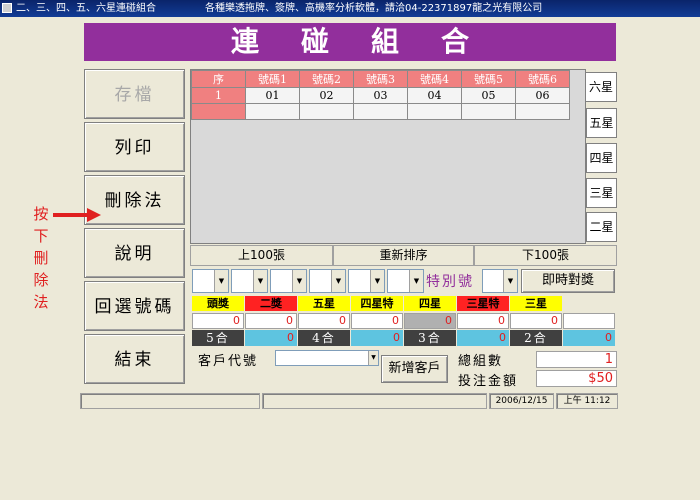 The width and height of the screenshot is (700, 500). What do you see at coordinates (403, 255) in the screenshot?
I see `resort-button: 重新排序` at bounding box center [403, 255].